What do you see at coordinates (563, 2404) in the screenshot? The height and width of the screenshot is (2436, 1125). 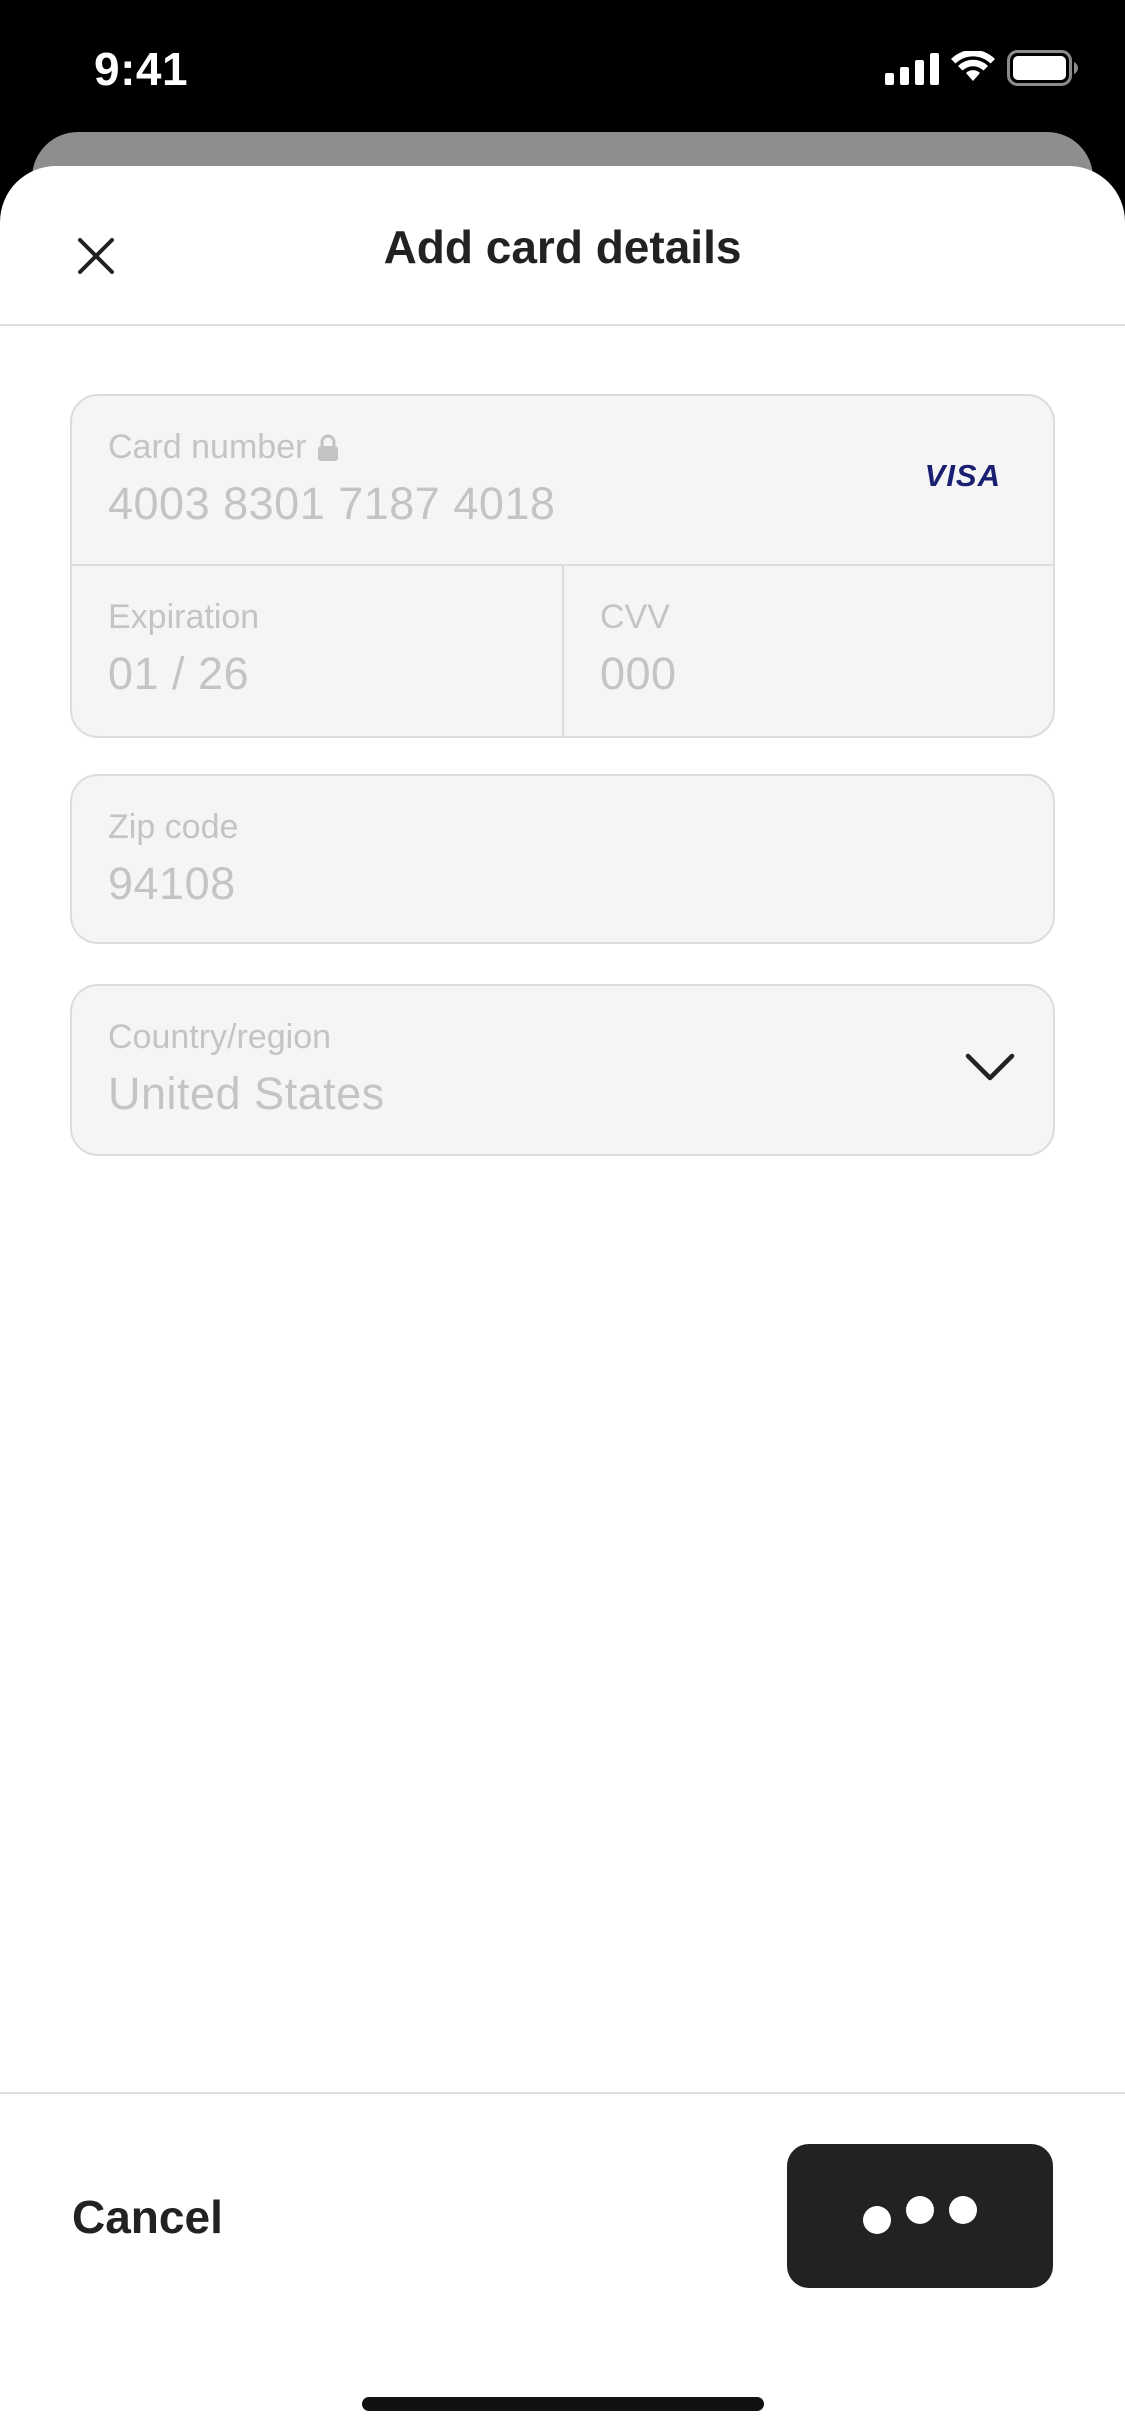 I see `home-indicator` at bounding box center [563, 2404].